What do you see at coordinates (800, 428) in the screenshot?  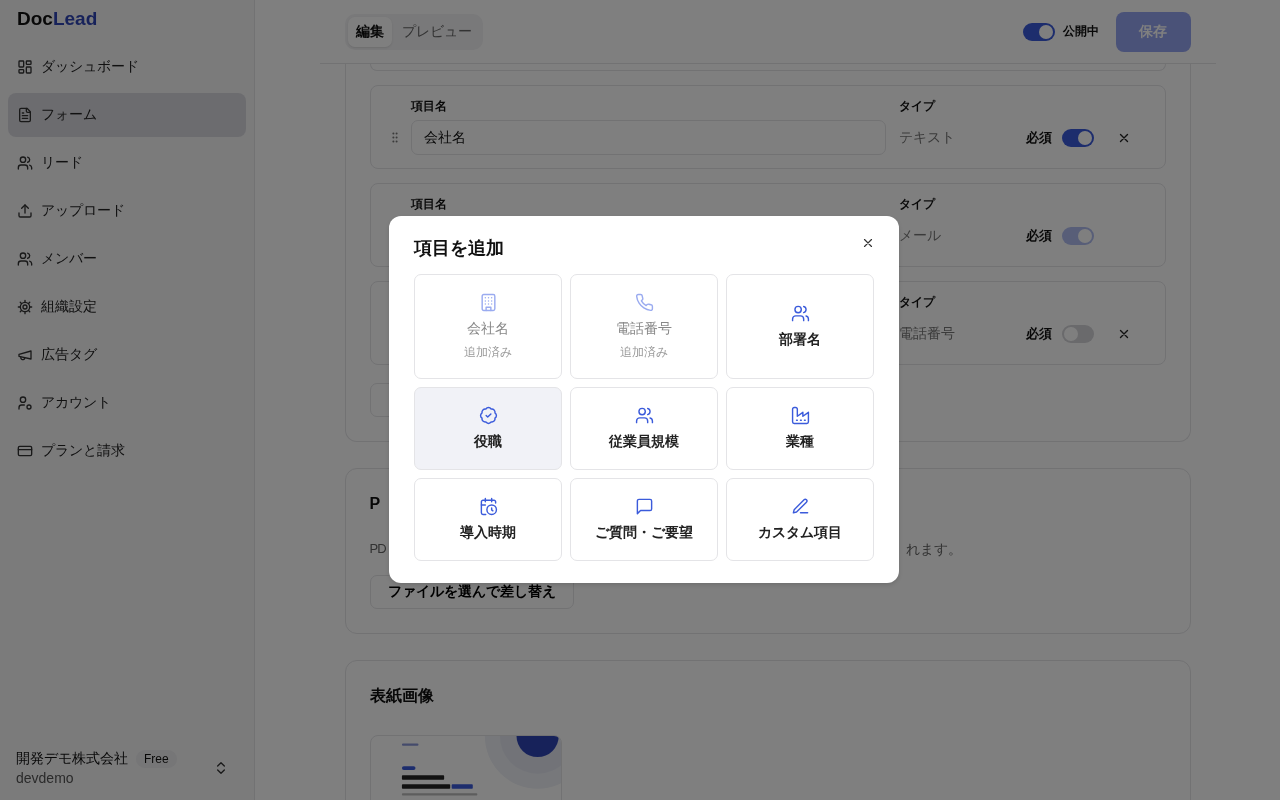 I see `field-option: 業種` at bounding box center [800, 428].